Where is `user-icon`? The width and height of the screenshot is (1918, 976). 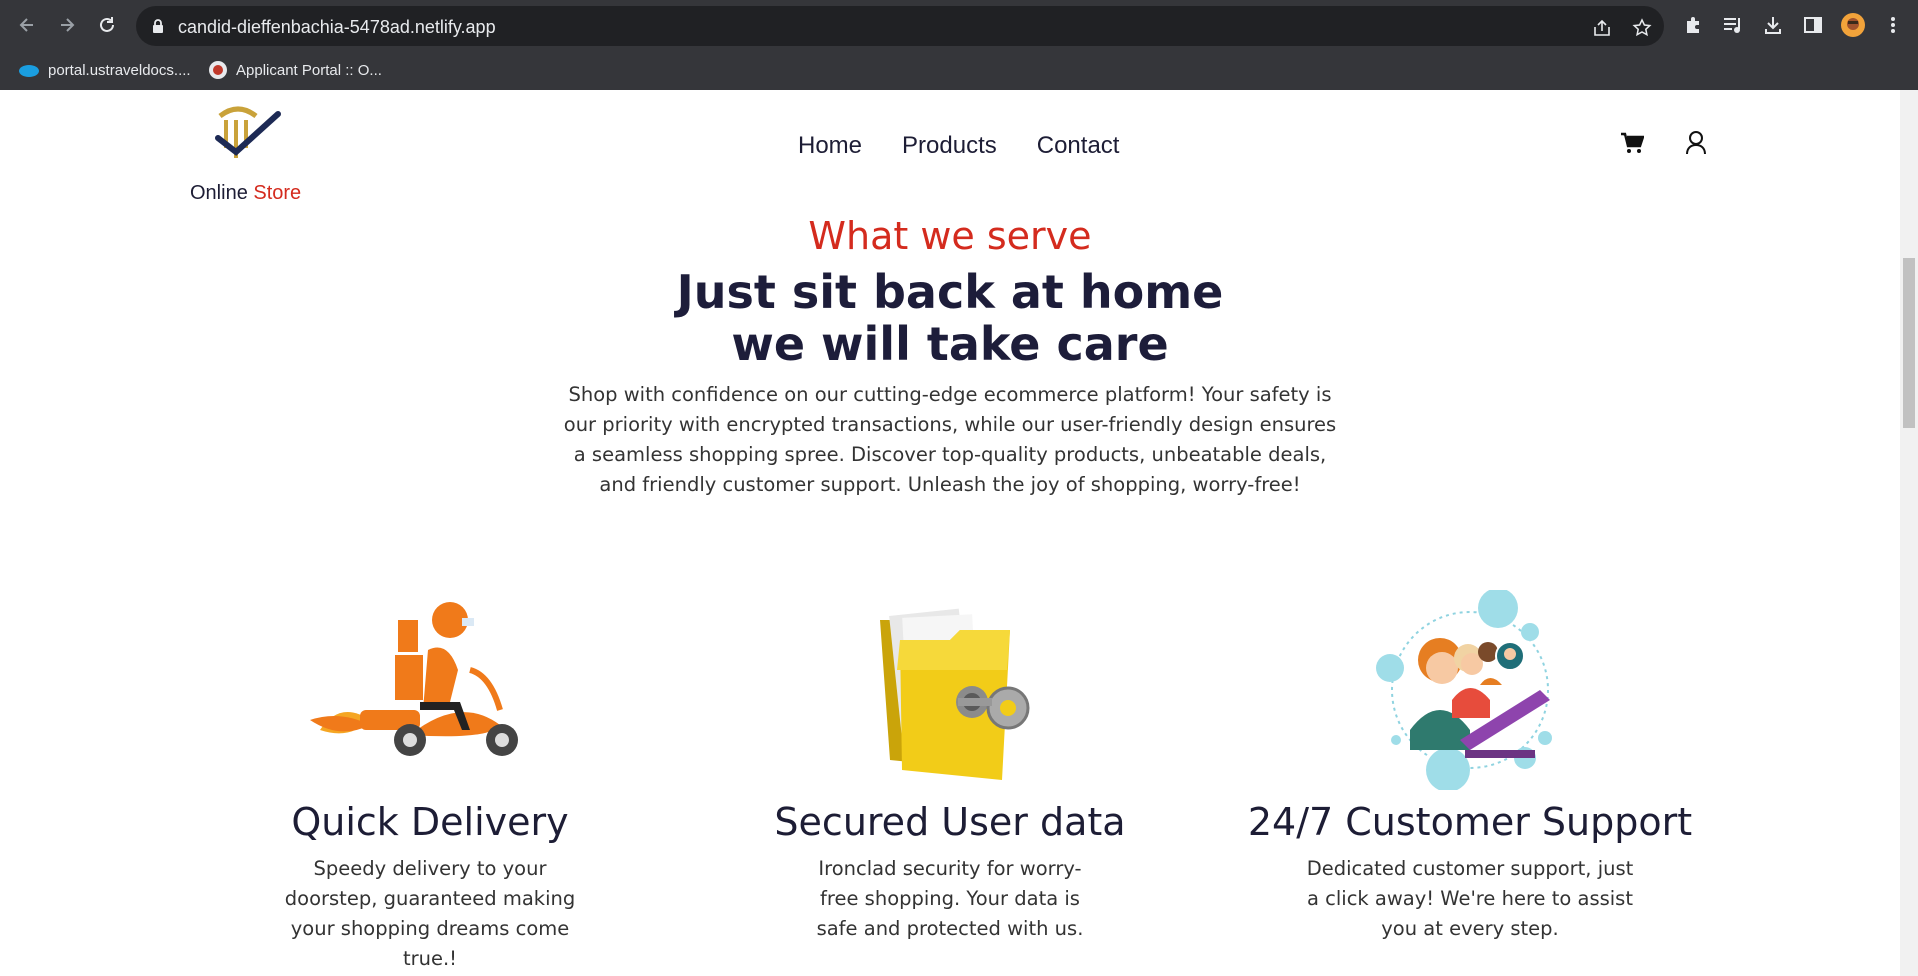
user-icon is located at coordinates (1696, 145).